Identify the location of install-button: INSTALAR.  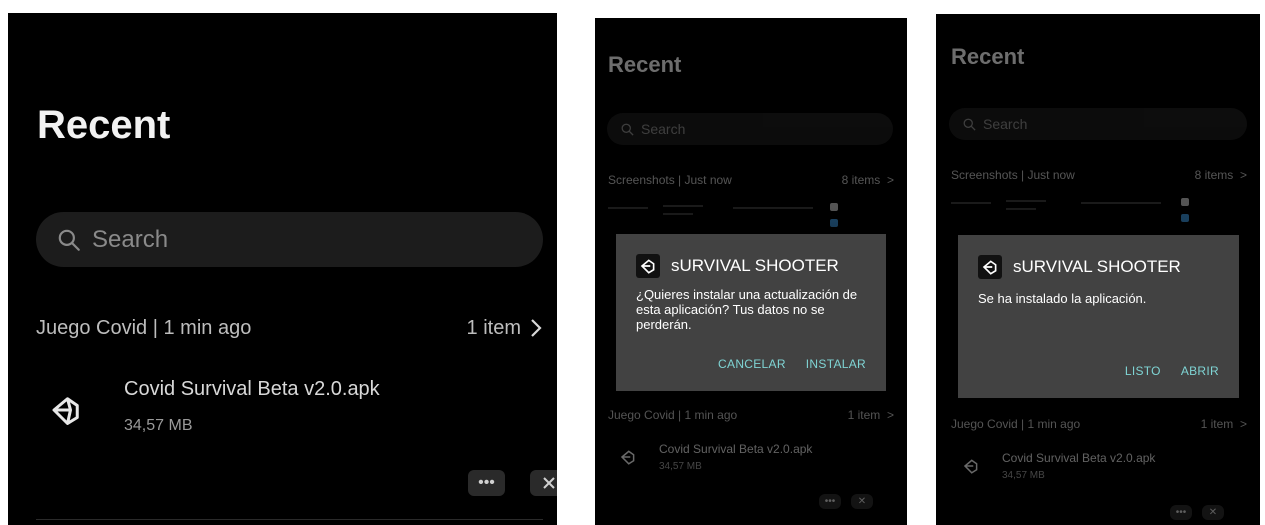
(836, 364).